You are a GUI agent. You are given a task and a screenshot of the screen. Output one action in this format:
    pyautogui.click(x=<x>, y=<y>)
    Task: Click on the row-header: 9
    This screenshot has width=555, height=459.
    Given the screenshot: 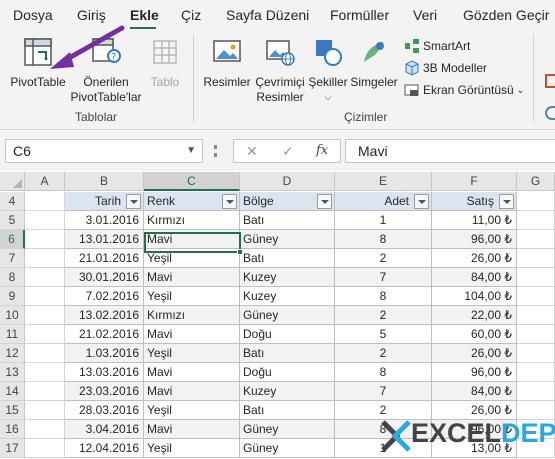 What is the action you would take?
    pyautogui.click(x=12, y=296)
    